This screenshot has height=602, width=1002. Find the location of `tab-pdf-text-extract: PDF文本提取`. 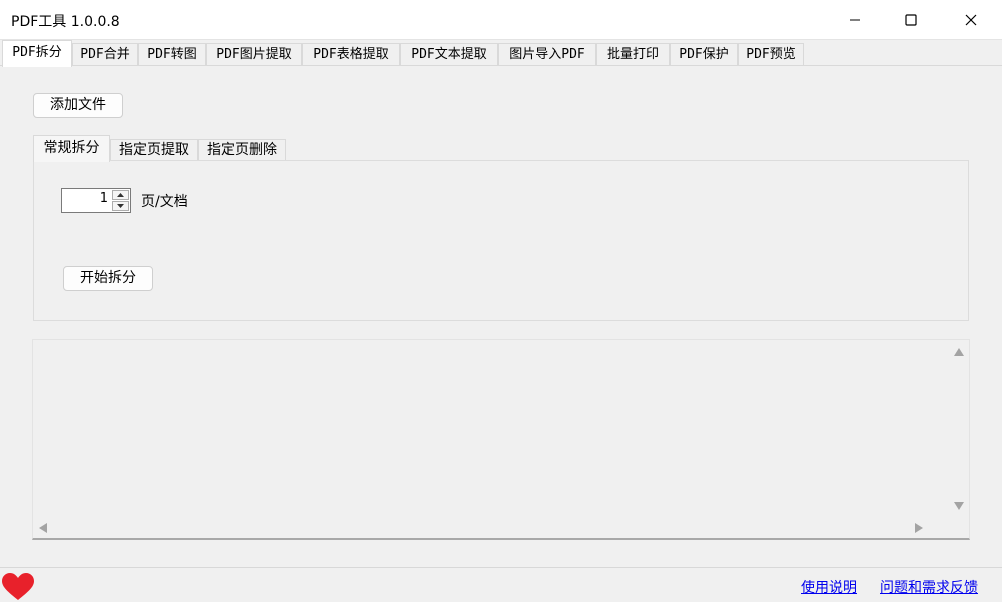

tab-pdf-text-extract: PDF文本提取 is located at coordinates (449, 54).